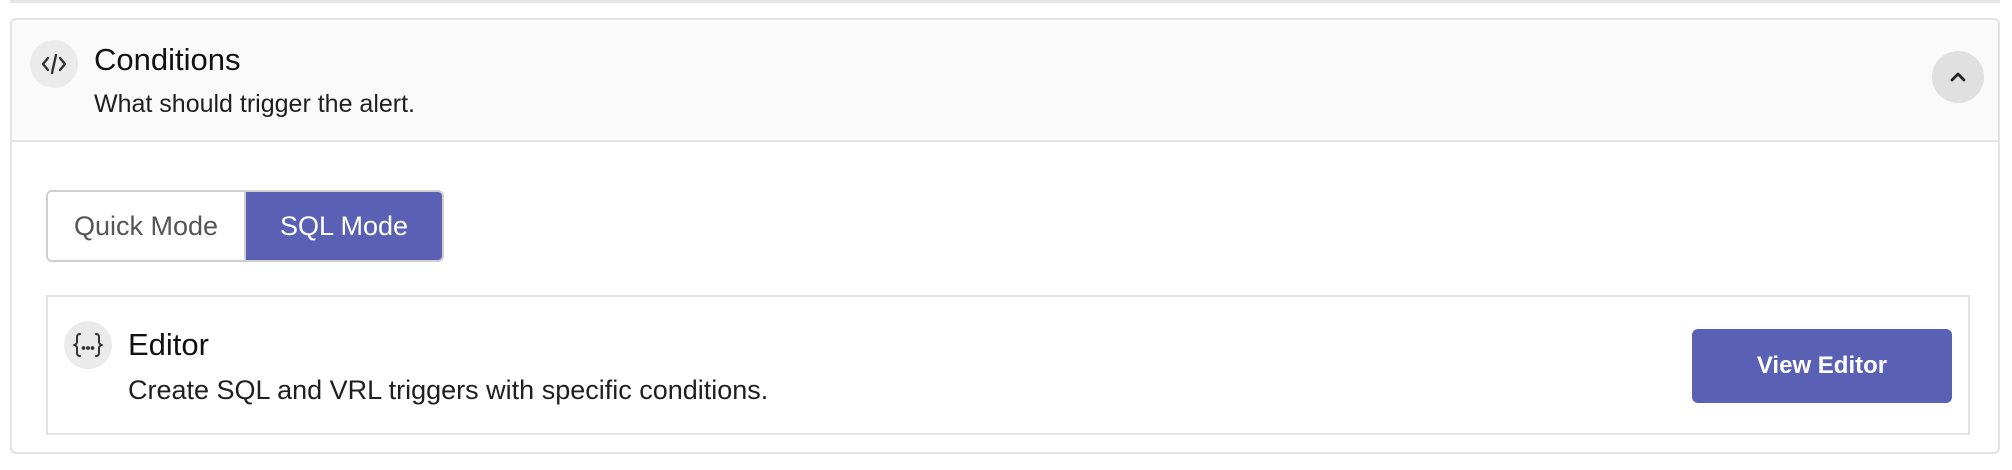  What do you see at coordinates (54, 64) in the screenshot?
I see `code-icon` at bounding box center [54, 64].